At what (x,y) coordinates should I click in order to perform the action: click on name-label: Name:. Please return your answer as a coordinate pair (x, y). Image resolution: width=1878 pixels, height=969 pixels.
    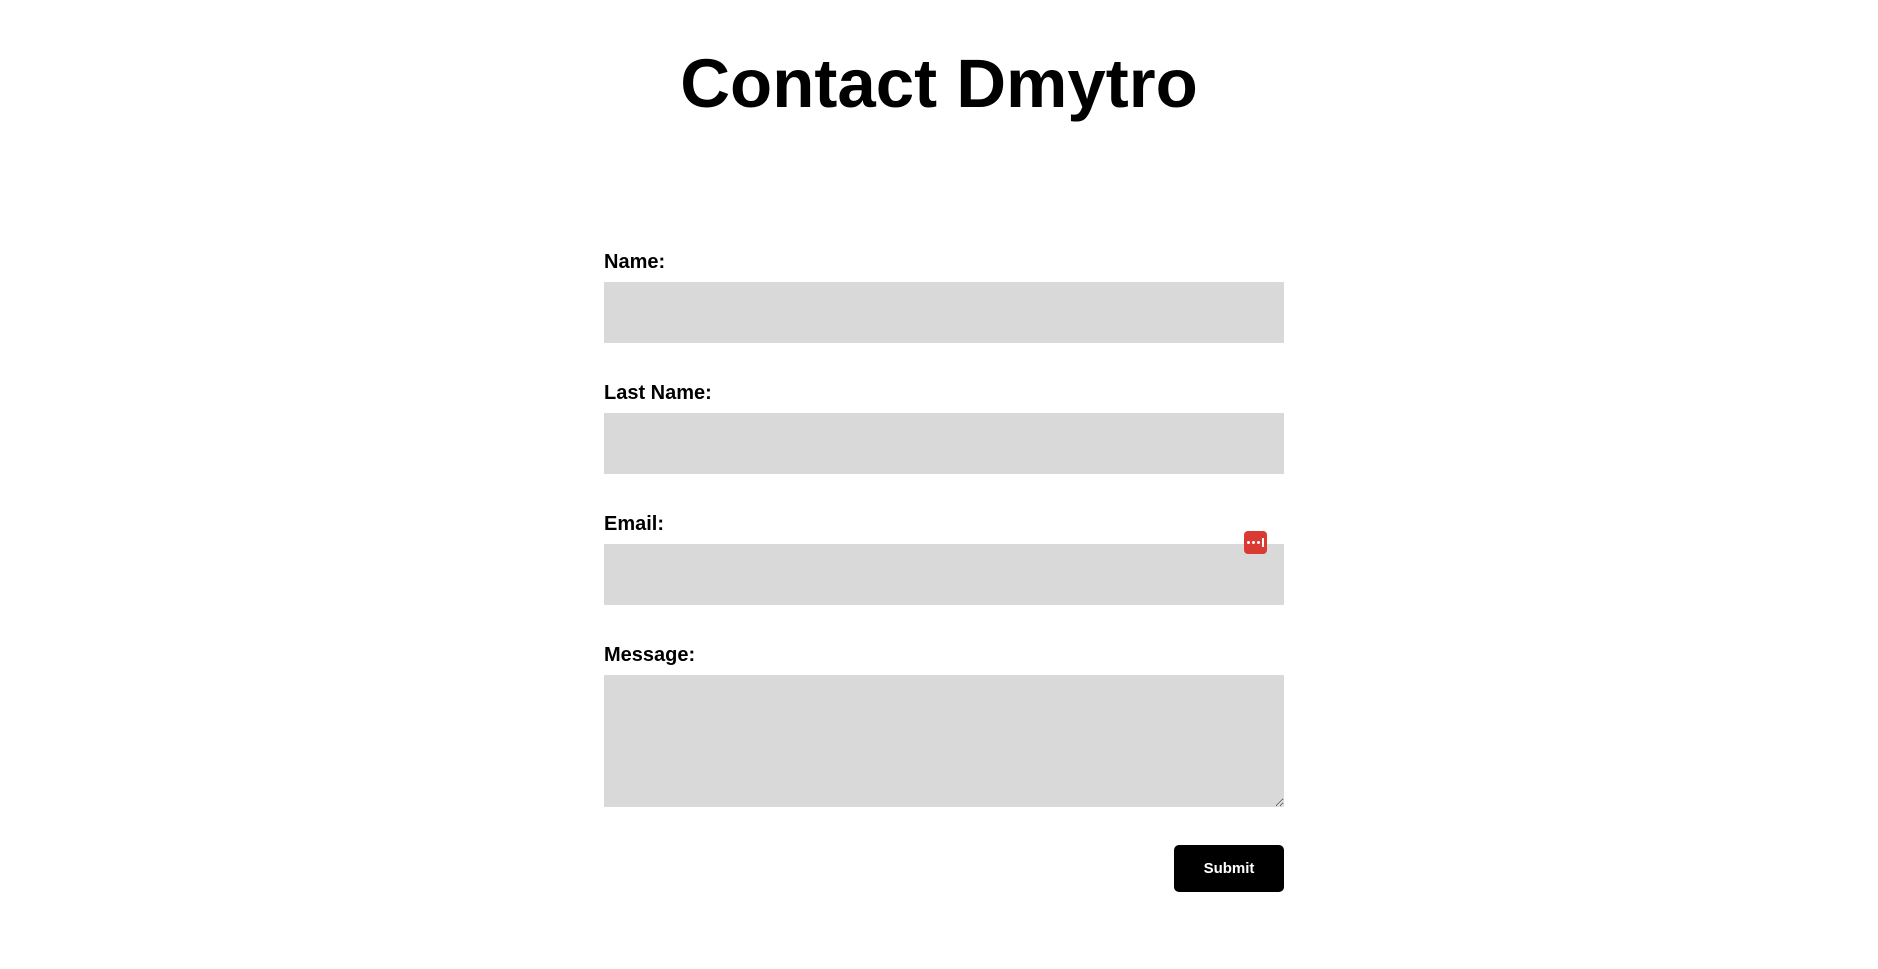
    Looking at the image, I should click on (635, 262).